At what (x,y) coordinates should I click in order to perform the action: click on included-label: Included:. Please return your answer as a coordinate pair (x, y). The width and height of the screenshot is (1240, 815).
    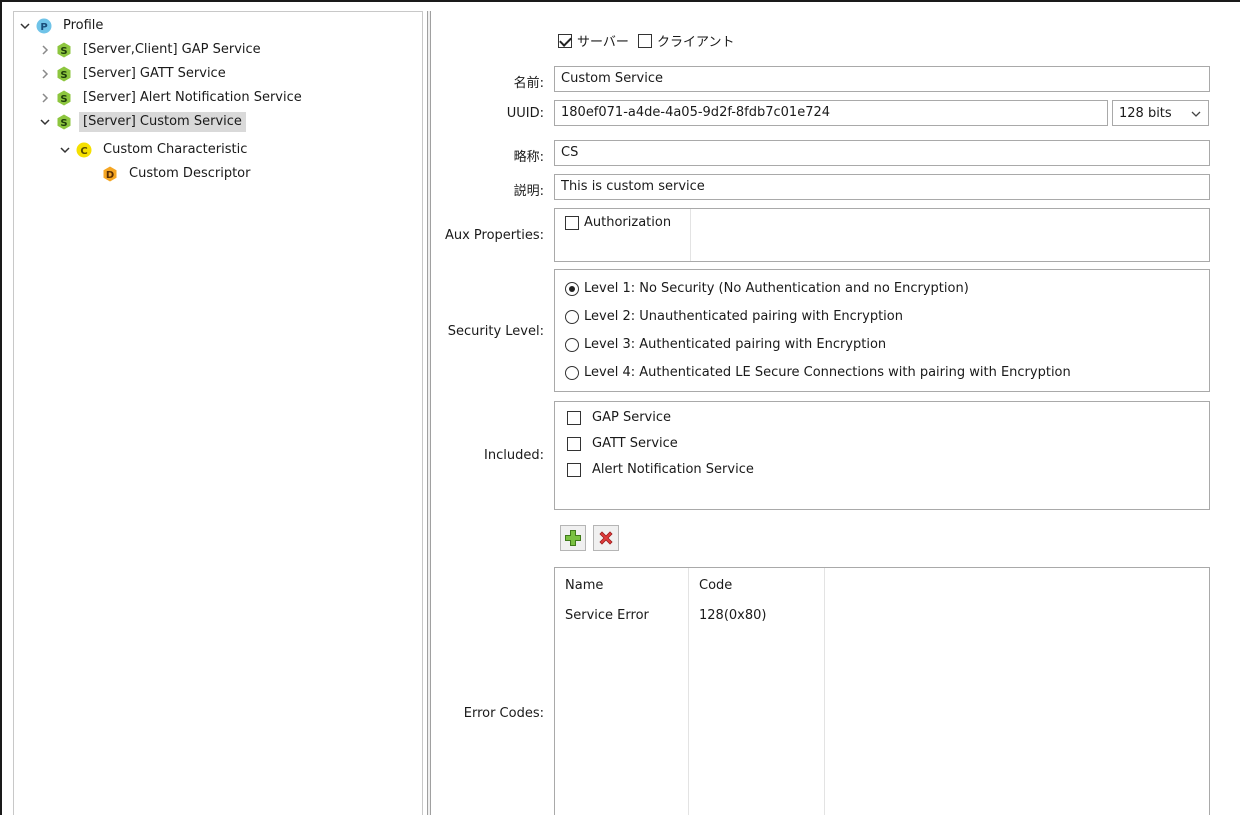
    Looking at the image, I should click on (514, 455).